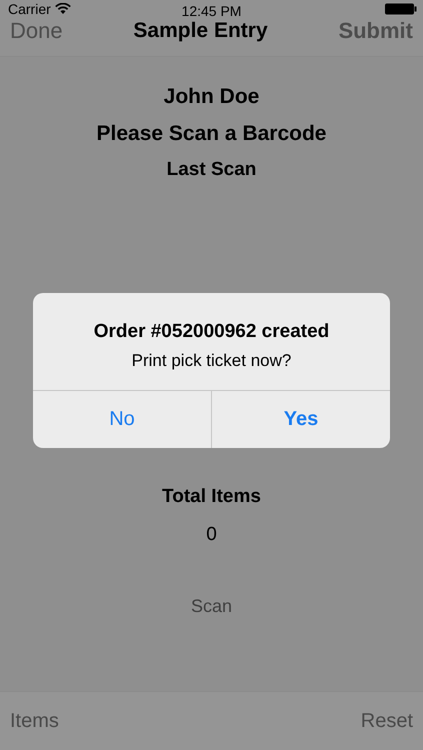  I want to click on total-items-label: Total Items, so click(211, 497).